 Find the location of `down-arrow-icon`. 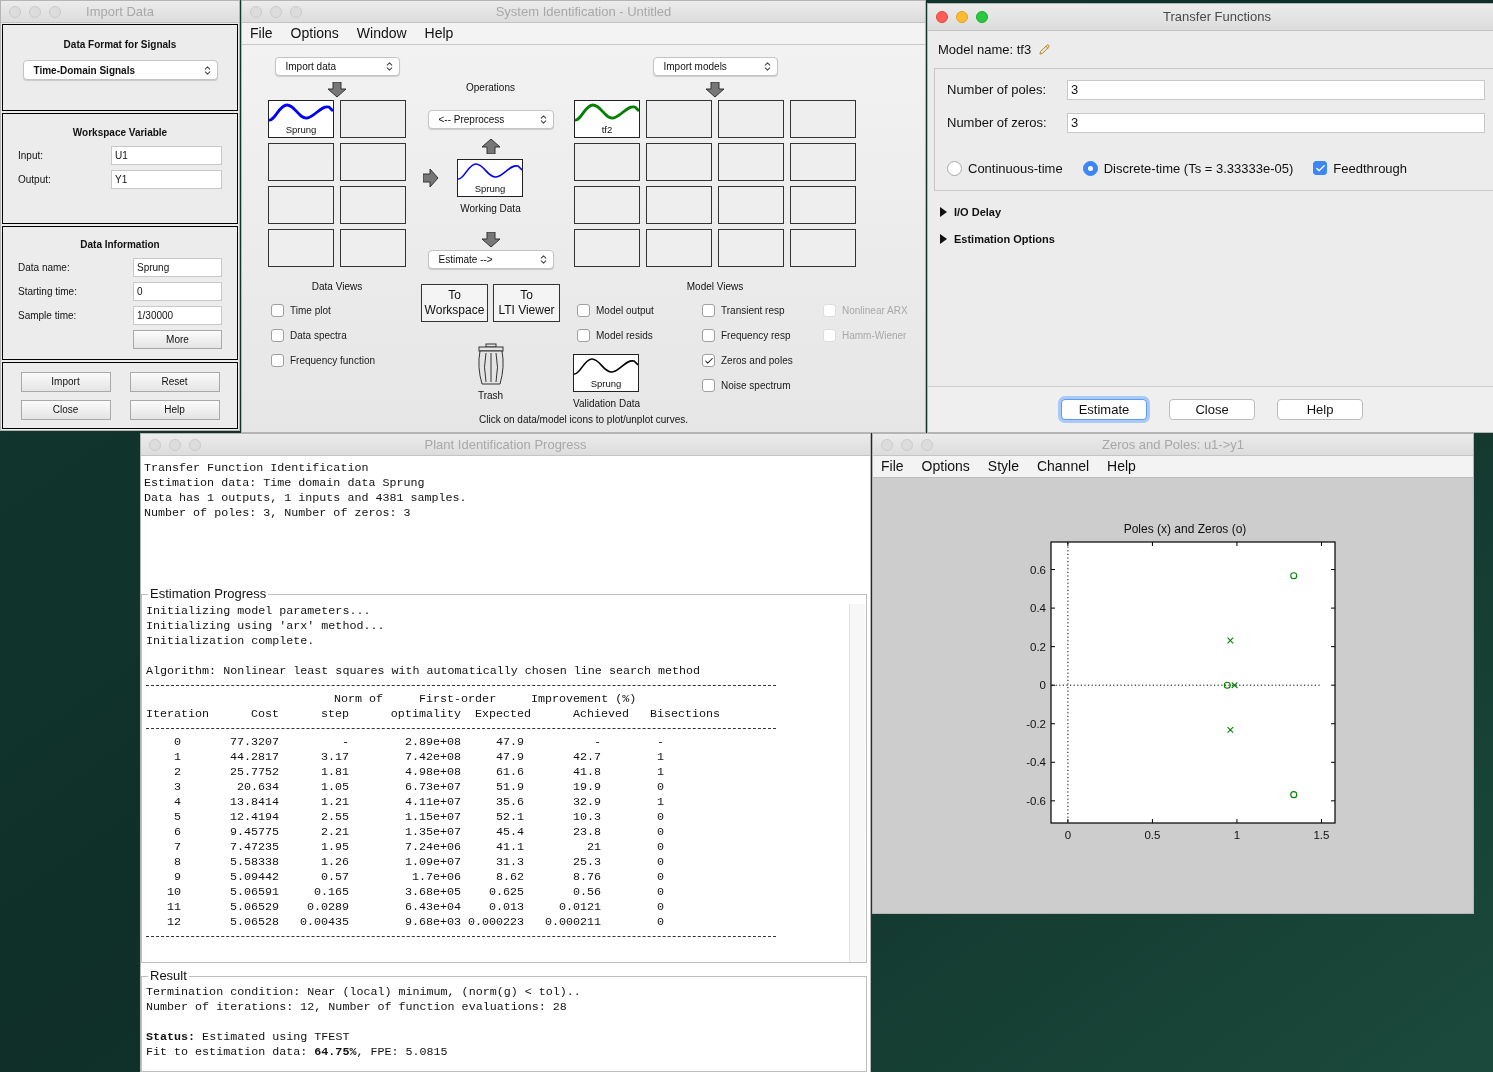

down-arrow-icon is located at coordinates (715, 90).